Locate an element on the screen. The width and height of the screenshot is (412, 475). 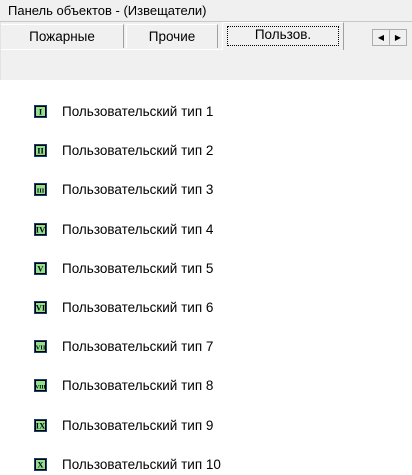
user-type-2-icon: II is located at coordinates (40, 151).